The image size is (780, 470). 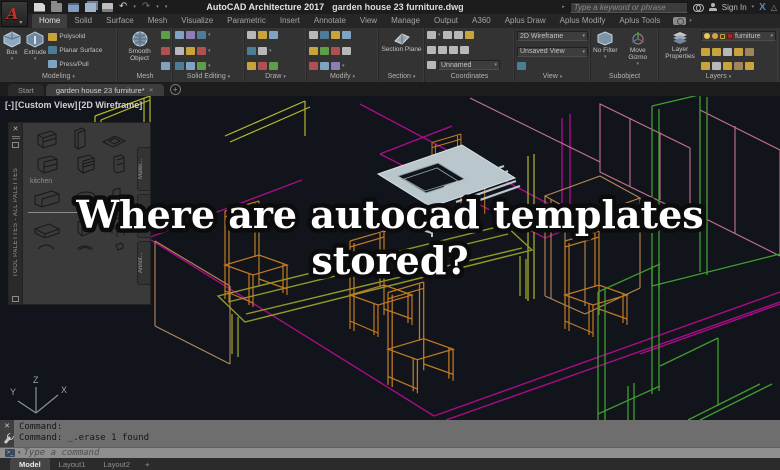 I want to click on shell-icon, so click(x=190, y=66).